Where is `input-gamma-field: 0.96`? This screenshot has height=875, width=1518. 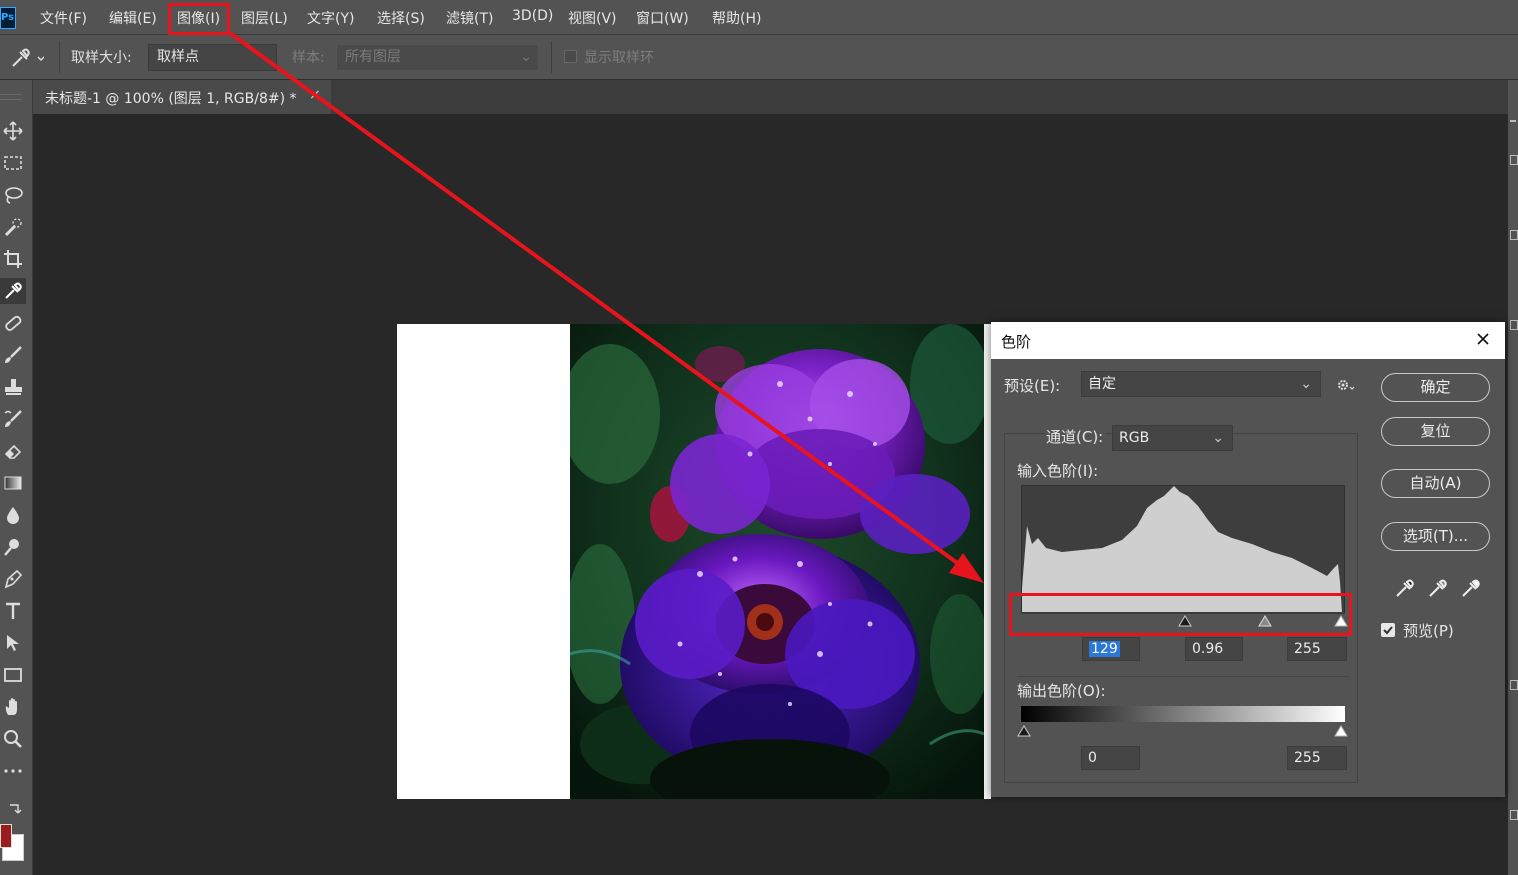 input-gamma-field: 0.96 is located at coordinates (1214, 649).